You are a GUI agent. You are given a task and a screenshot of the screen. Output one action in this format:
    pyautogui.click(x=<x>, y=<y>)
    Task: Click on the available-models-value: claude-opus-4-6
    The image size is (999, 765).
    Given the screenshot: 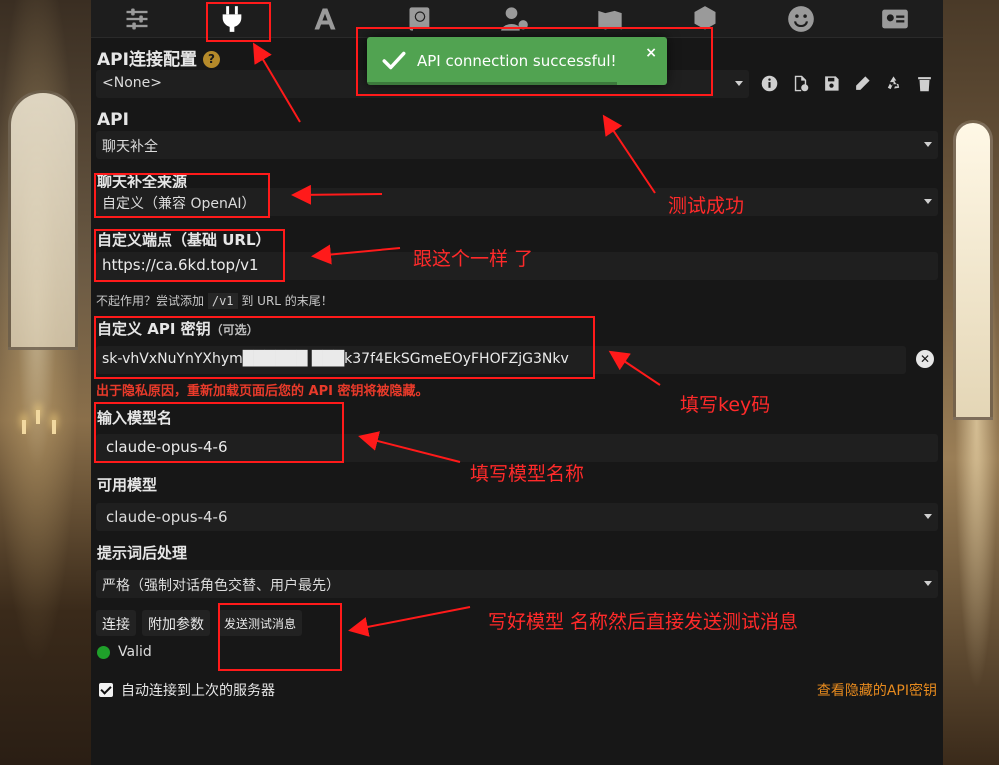 What is the action you would take?
    pyautogui.click(x=167, y=517)
    